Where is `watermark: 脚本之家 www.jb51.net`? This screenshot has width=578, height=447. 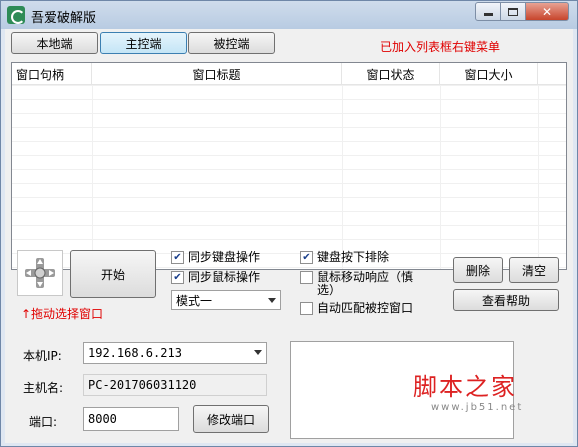 watermark: 脚本之家 www.jb51.net is located at coordinates (468, 390).